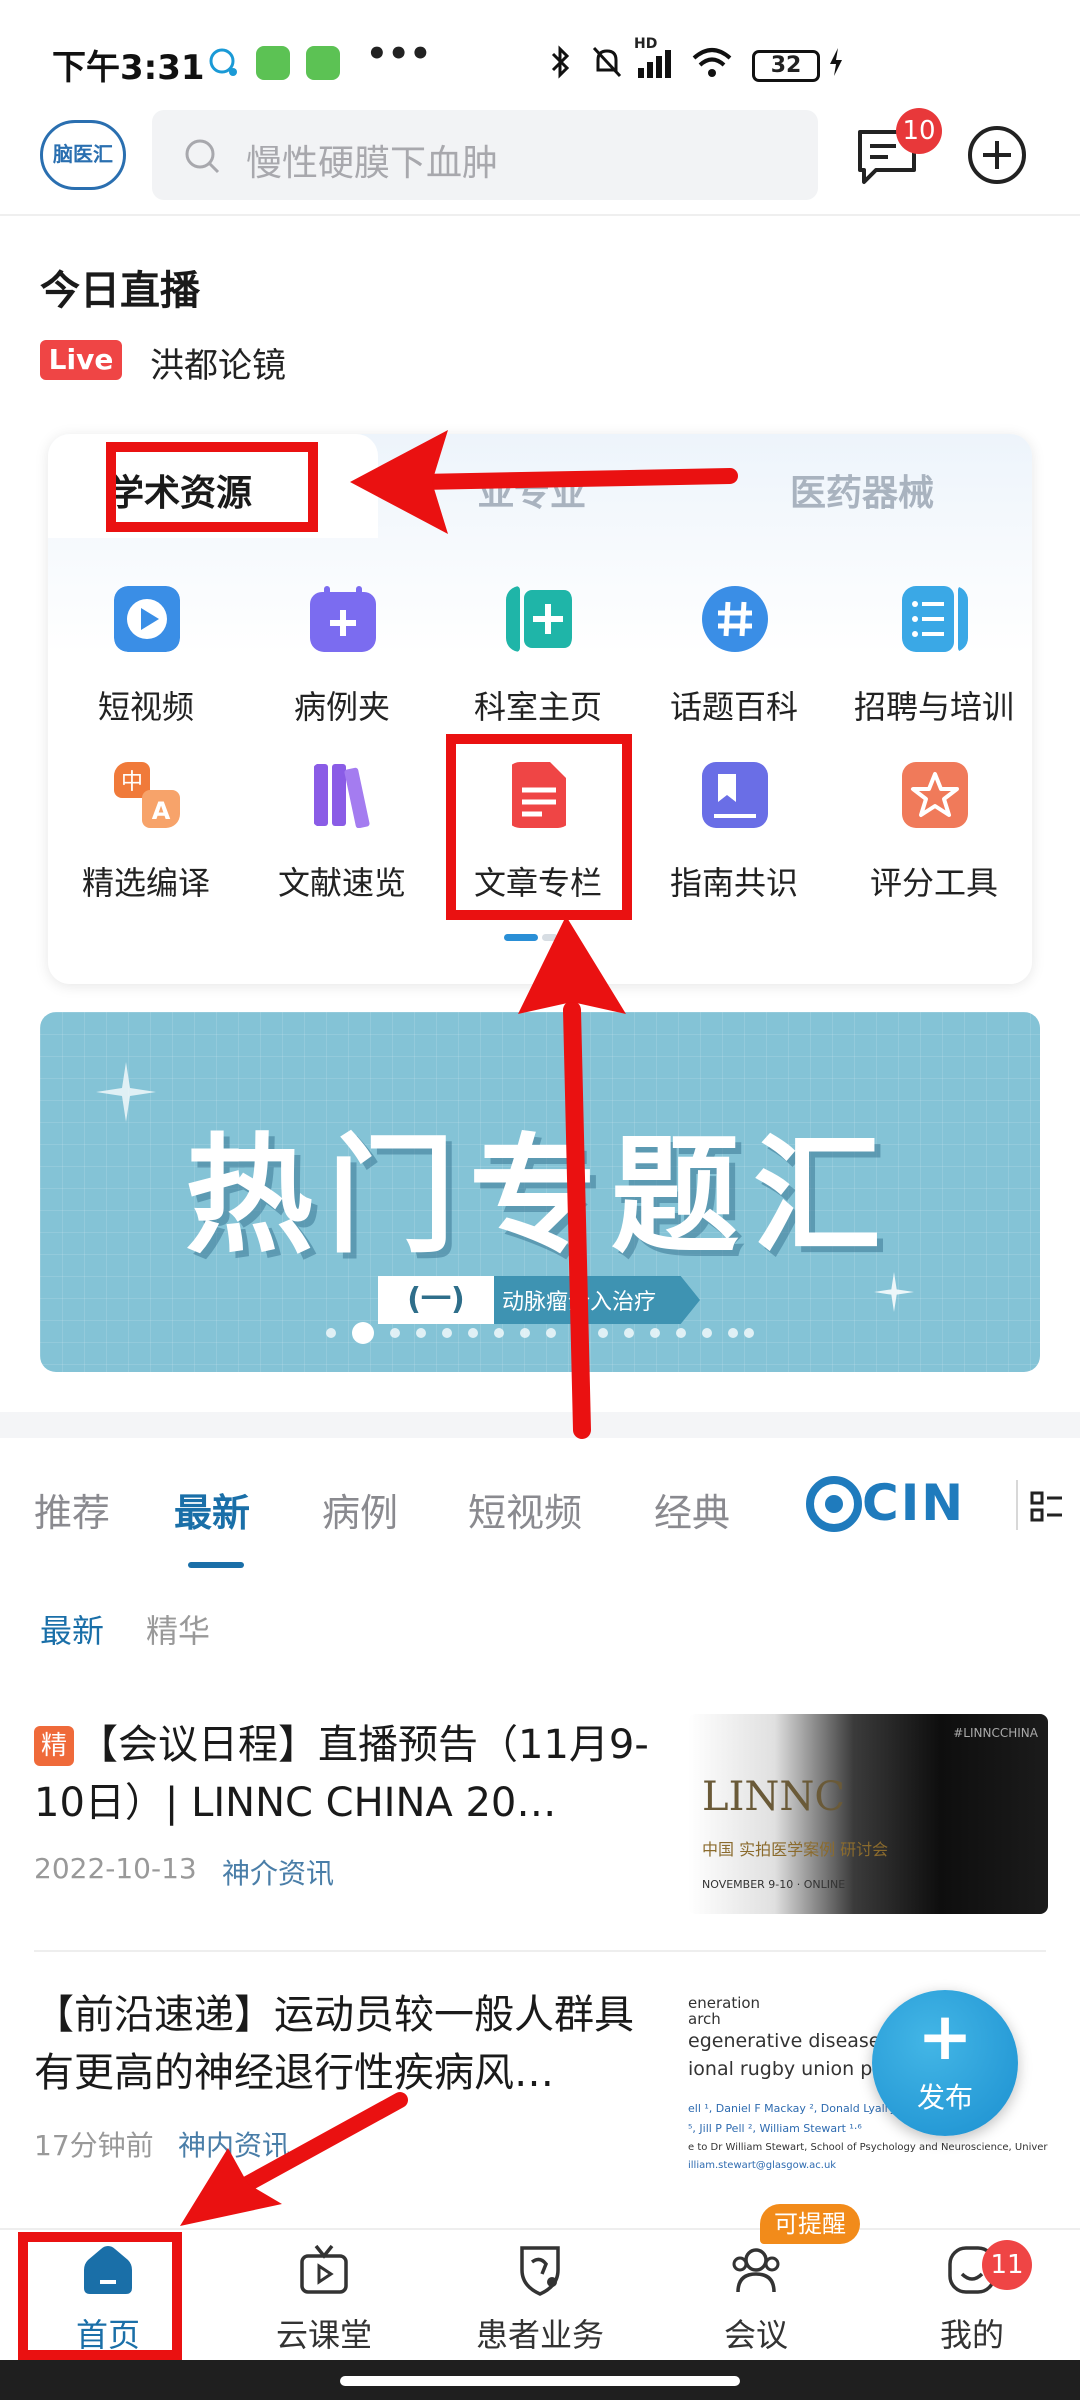 The image size is (1080, 2400). I want to click on grid-item-topic-wiki: 话题百科, so click(734, 666).